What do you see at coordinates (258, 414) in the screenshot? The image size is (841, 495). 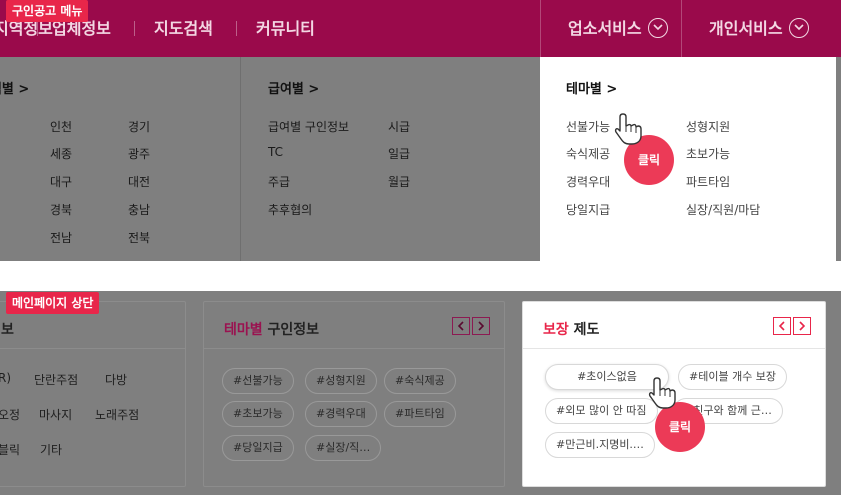 I see `theme-pill: #초보가능` at bounding box center [258, 414].